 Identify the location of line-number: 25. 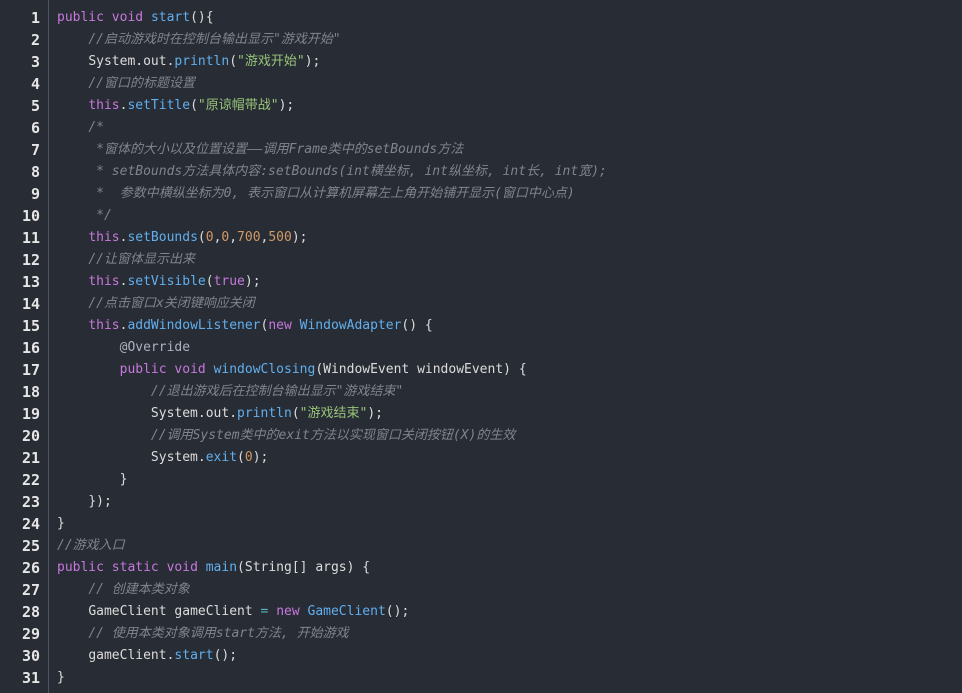
(30, 546).